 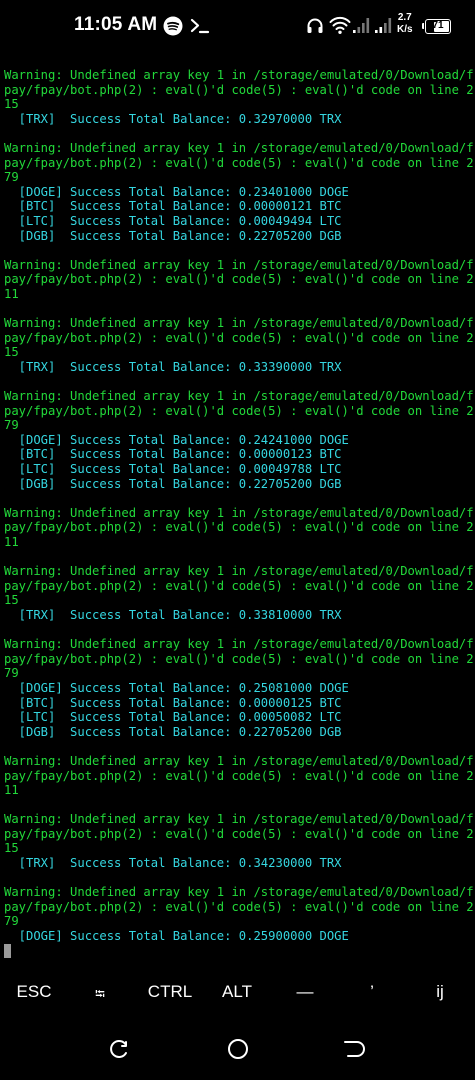 What do you see at coordinates (372, 992) in the screenshot?
I see `quote-key: ’` at bounding box center [372, 992].